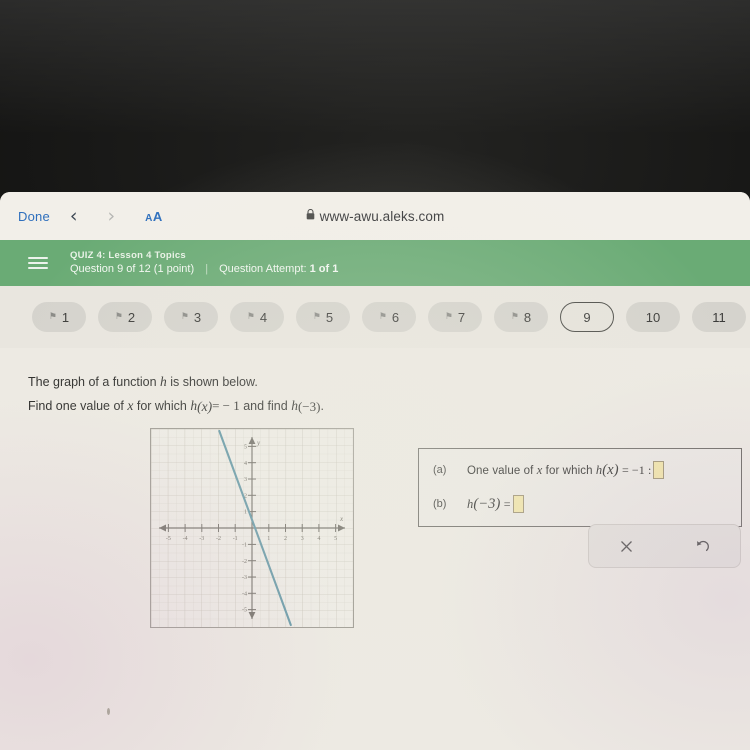  I want to click on done-button: Done, so click(34, 216).